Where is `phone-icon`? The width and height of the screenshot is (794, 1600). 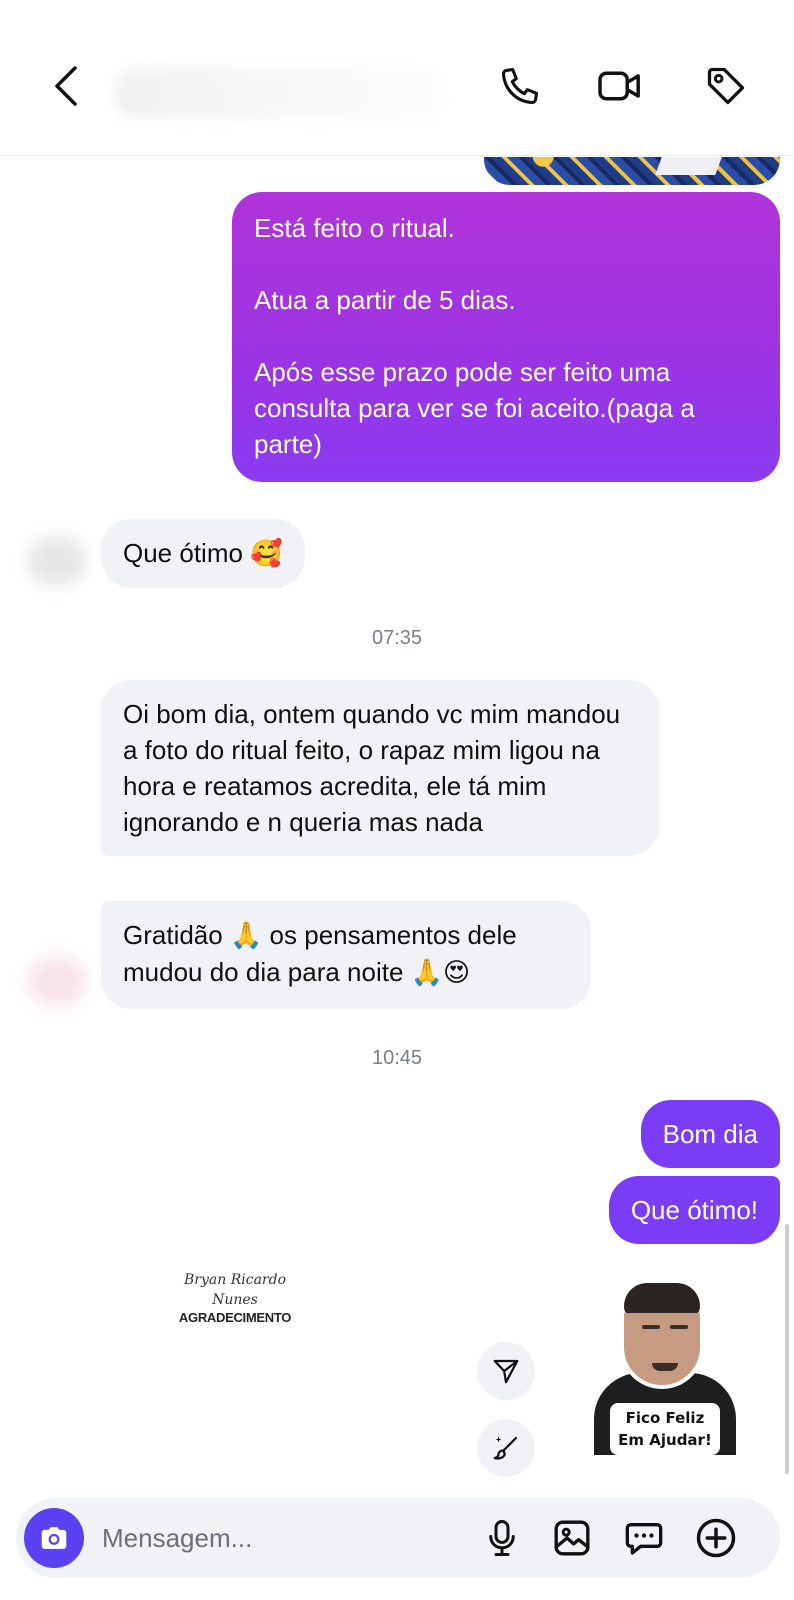 phone-icon is located at coordinates (520, 86).